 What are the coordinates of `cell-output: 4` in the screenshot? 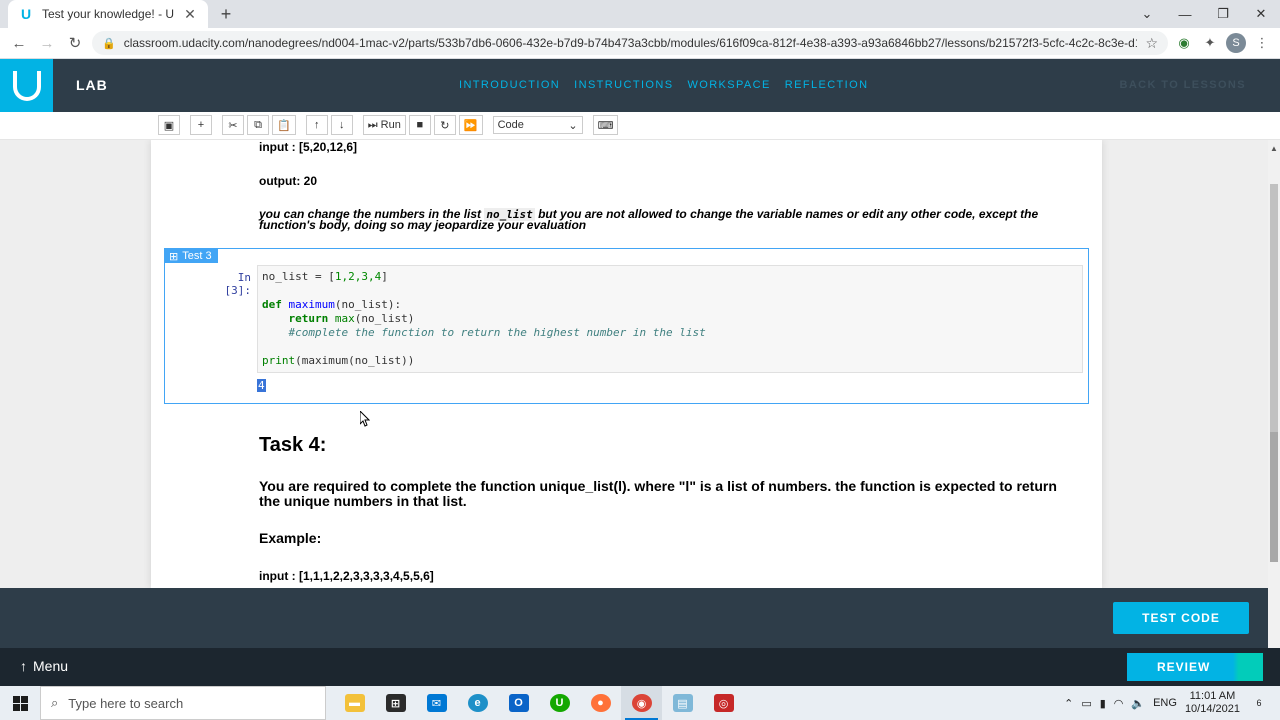 It's located at (261, 385).